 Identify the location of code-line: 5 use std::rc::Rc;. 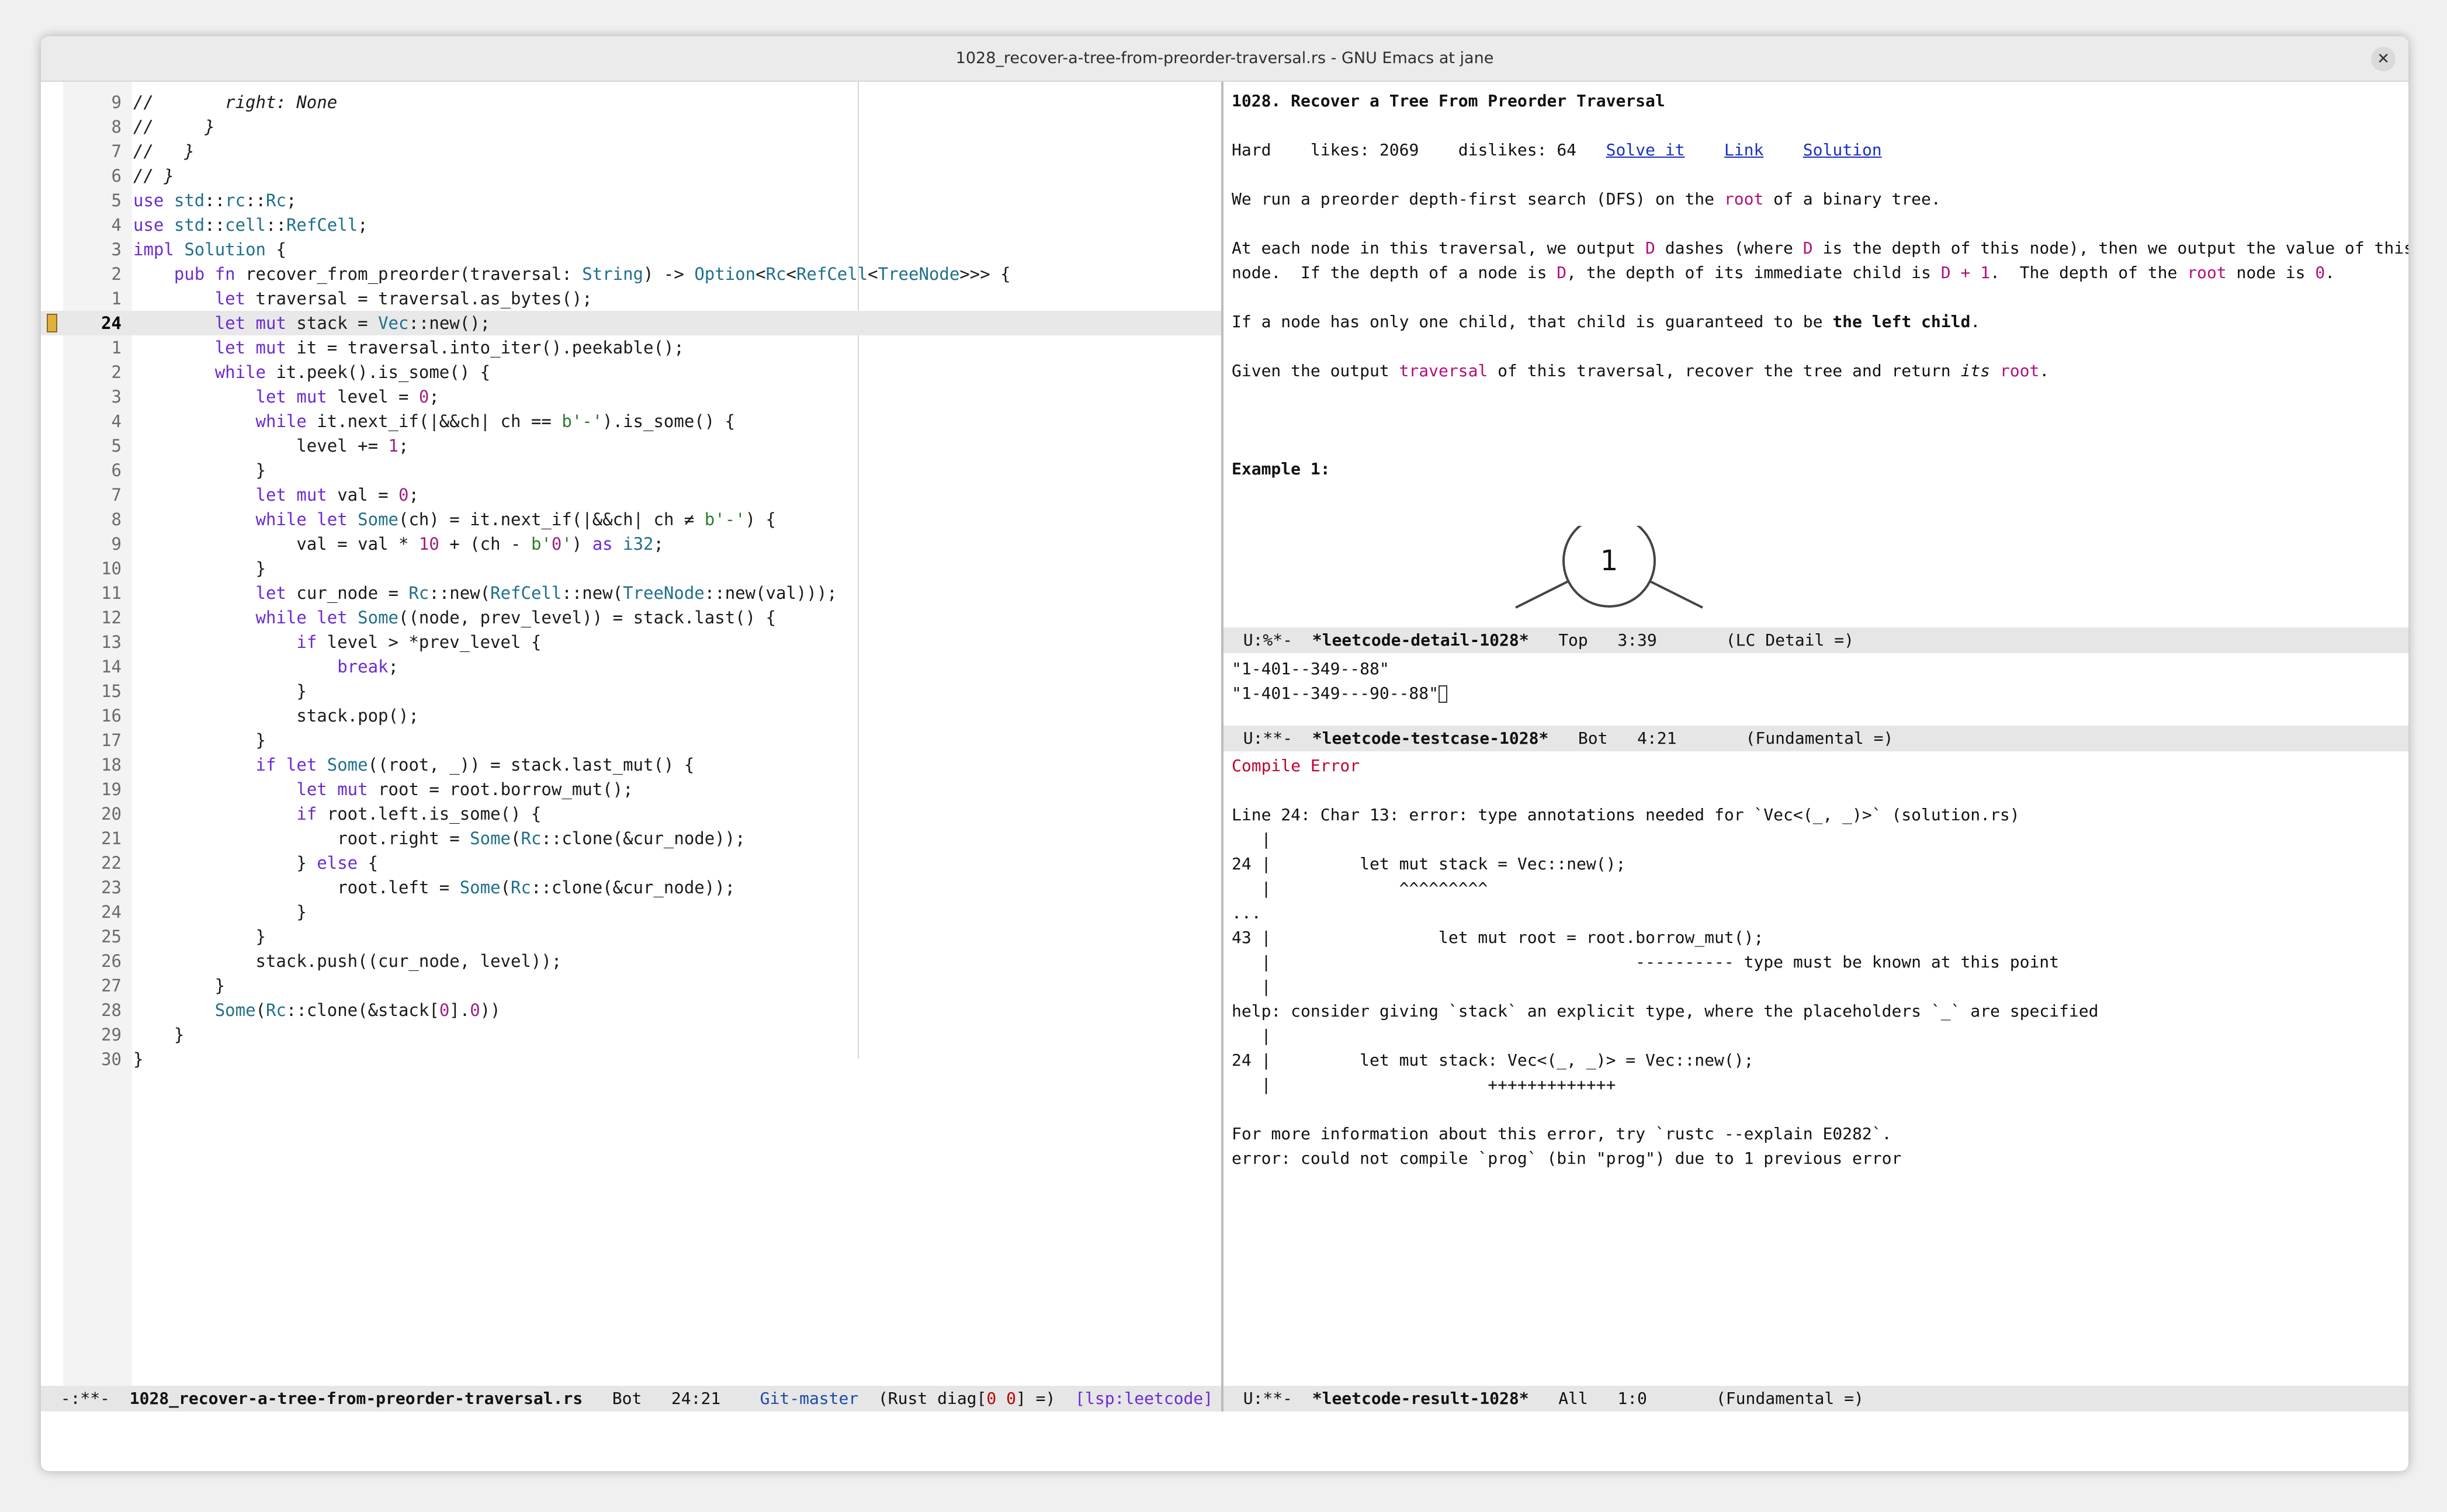
(631, 200).